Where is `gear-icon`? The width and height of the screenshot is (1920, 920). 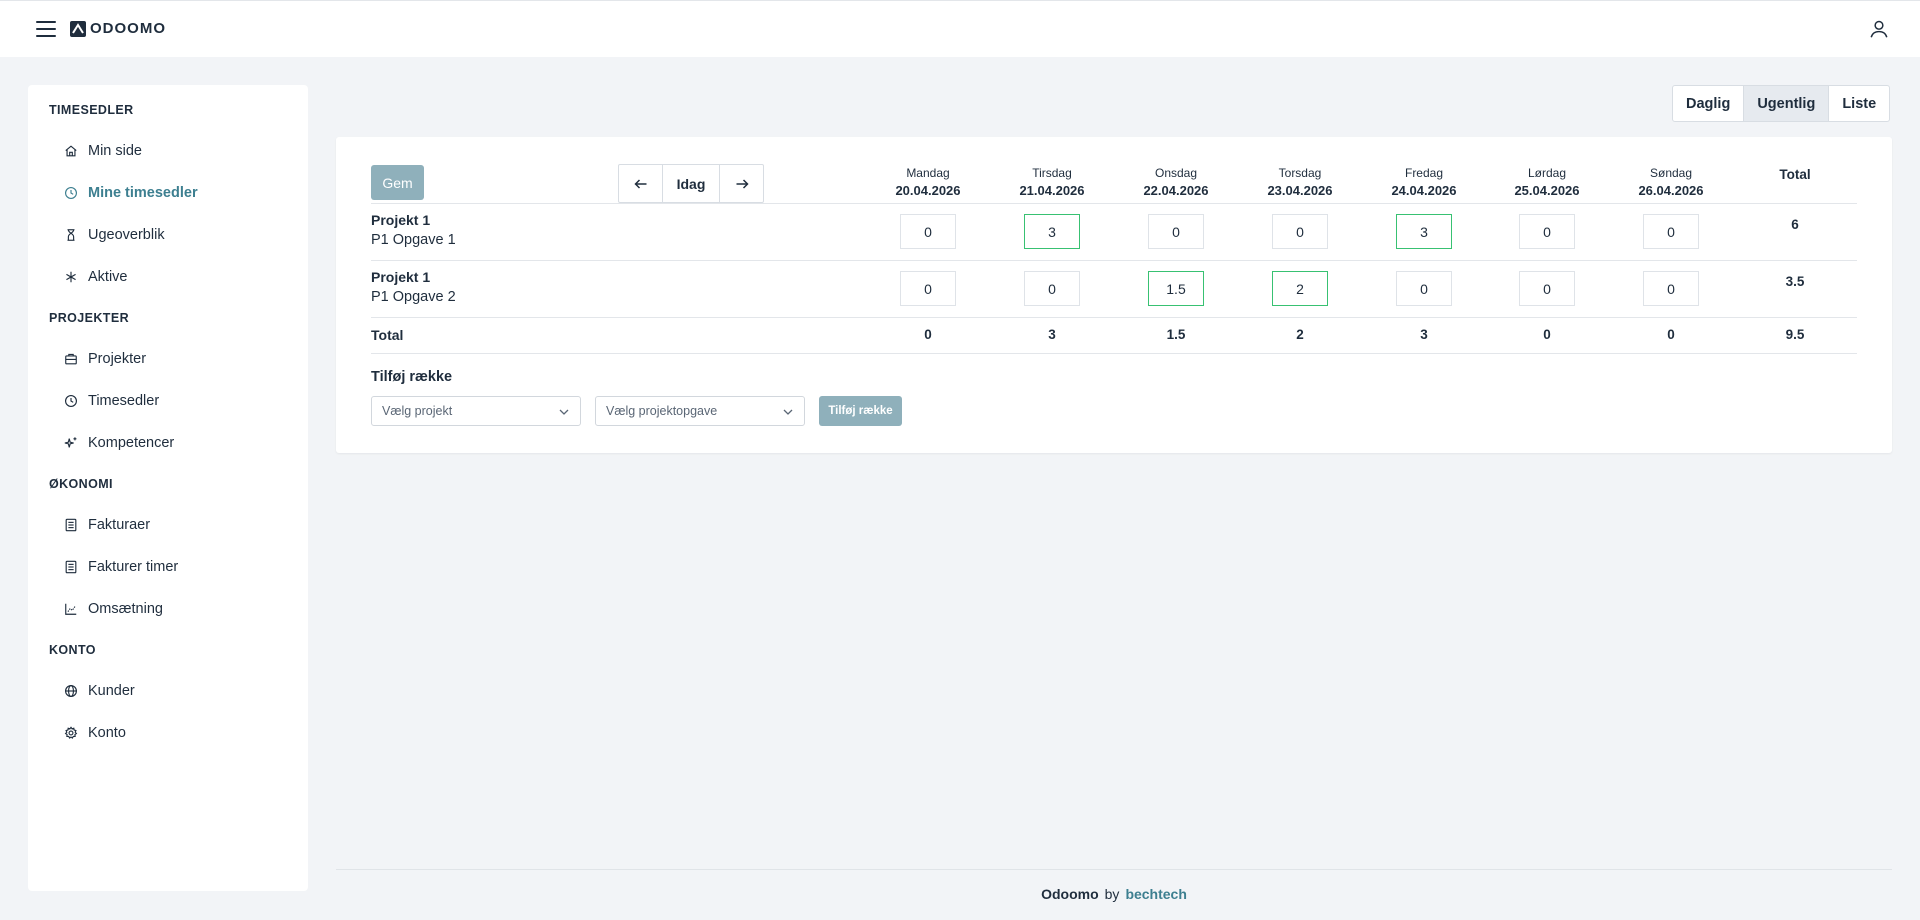
gear-icon is located at coordinates (71, 732).